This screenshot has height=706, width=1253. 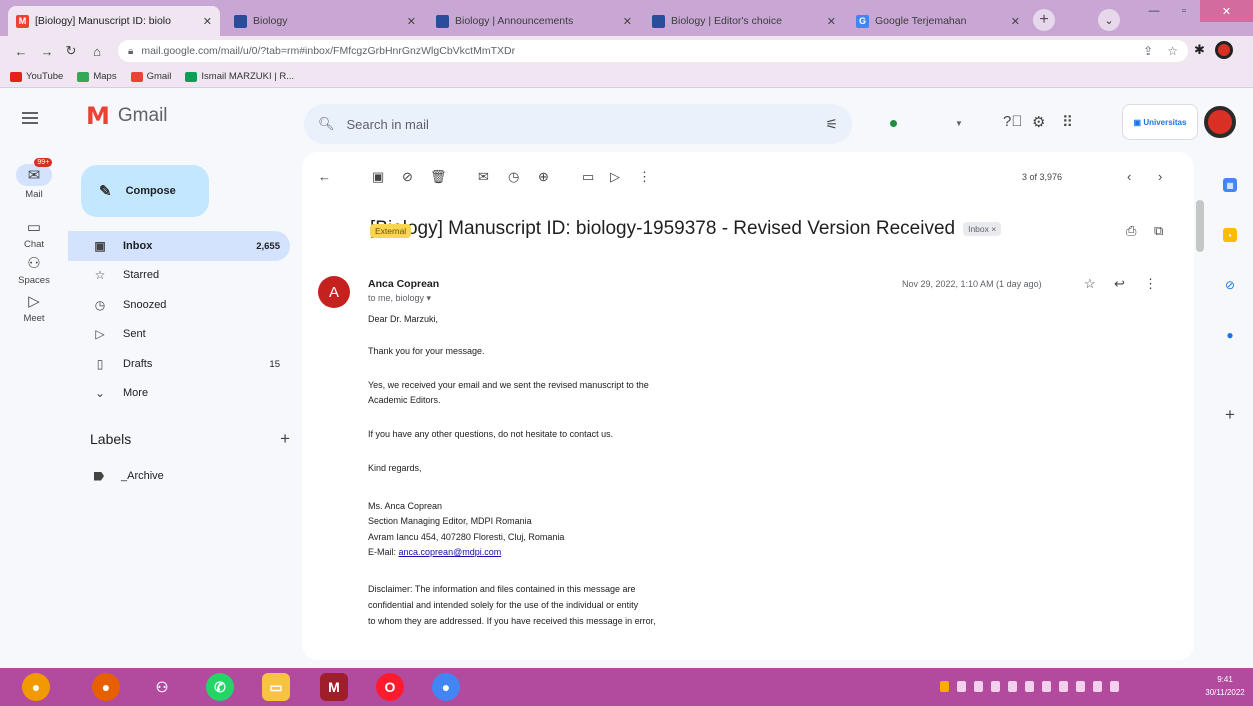 What do you see at coordinates (1160, 176) in the screenshot?
I see `older-icon: ›` at bounding box center [1160, 176].